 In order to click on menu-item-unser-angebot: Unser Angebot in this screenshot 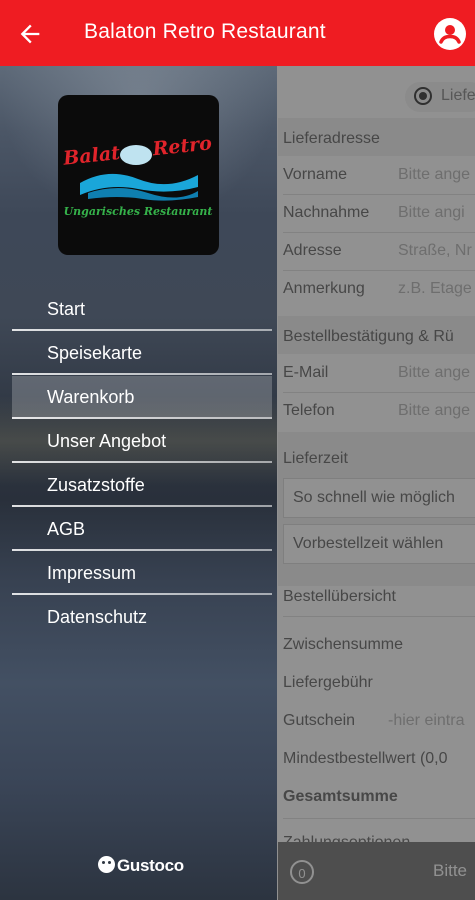, I will do `click(142, 441)`.